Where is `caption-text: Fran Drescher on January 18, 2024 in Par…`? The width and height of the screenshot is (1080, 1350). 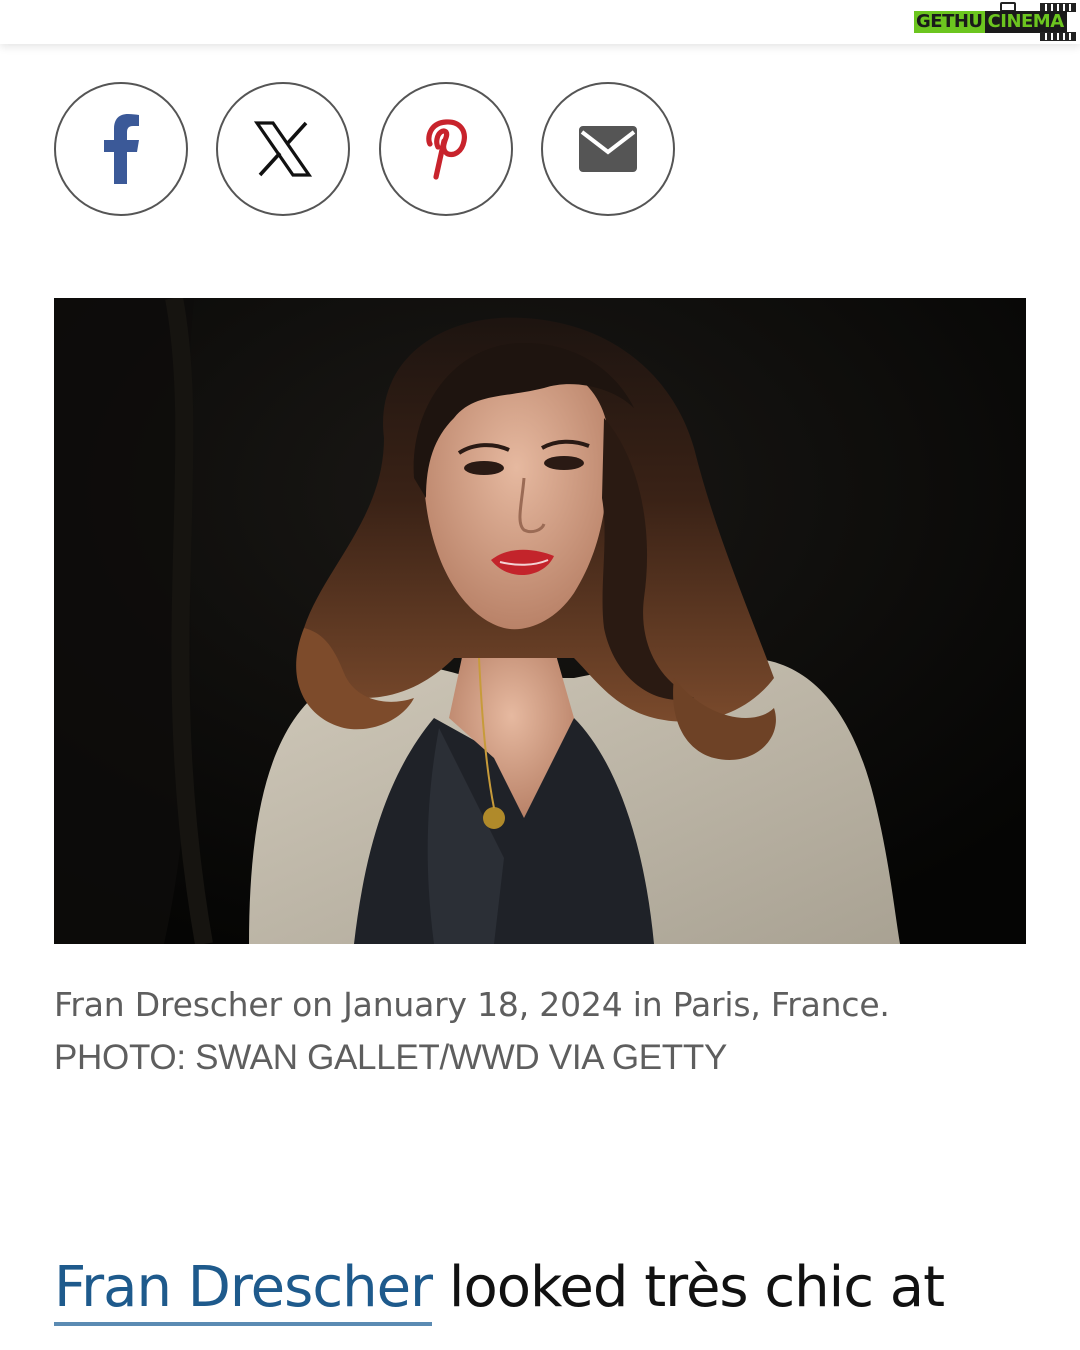 caption-text: Fran Drescher on January 18, 2024 in Par… is located at coordinates (472, 1004).